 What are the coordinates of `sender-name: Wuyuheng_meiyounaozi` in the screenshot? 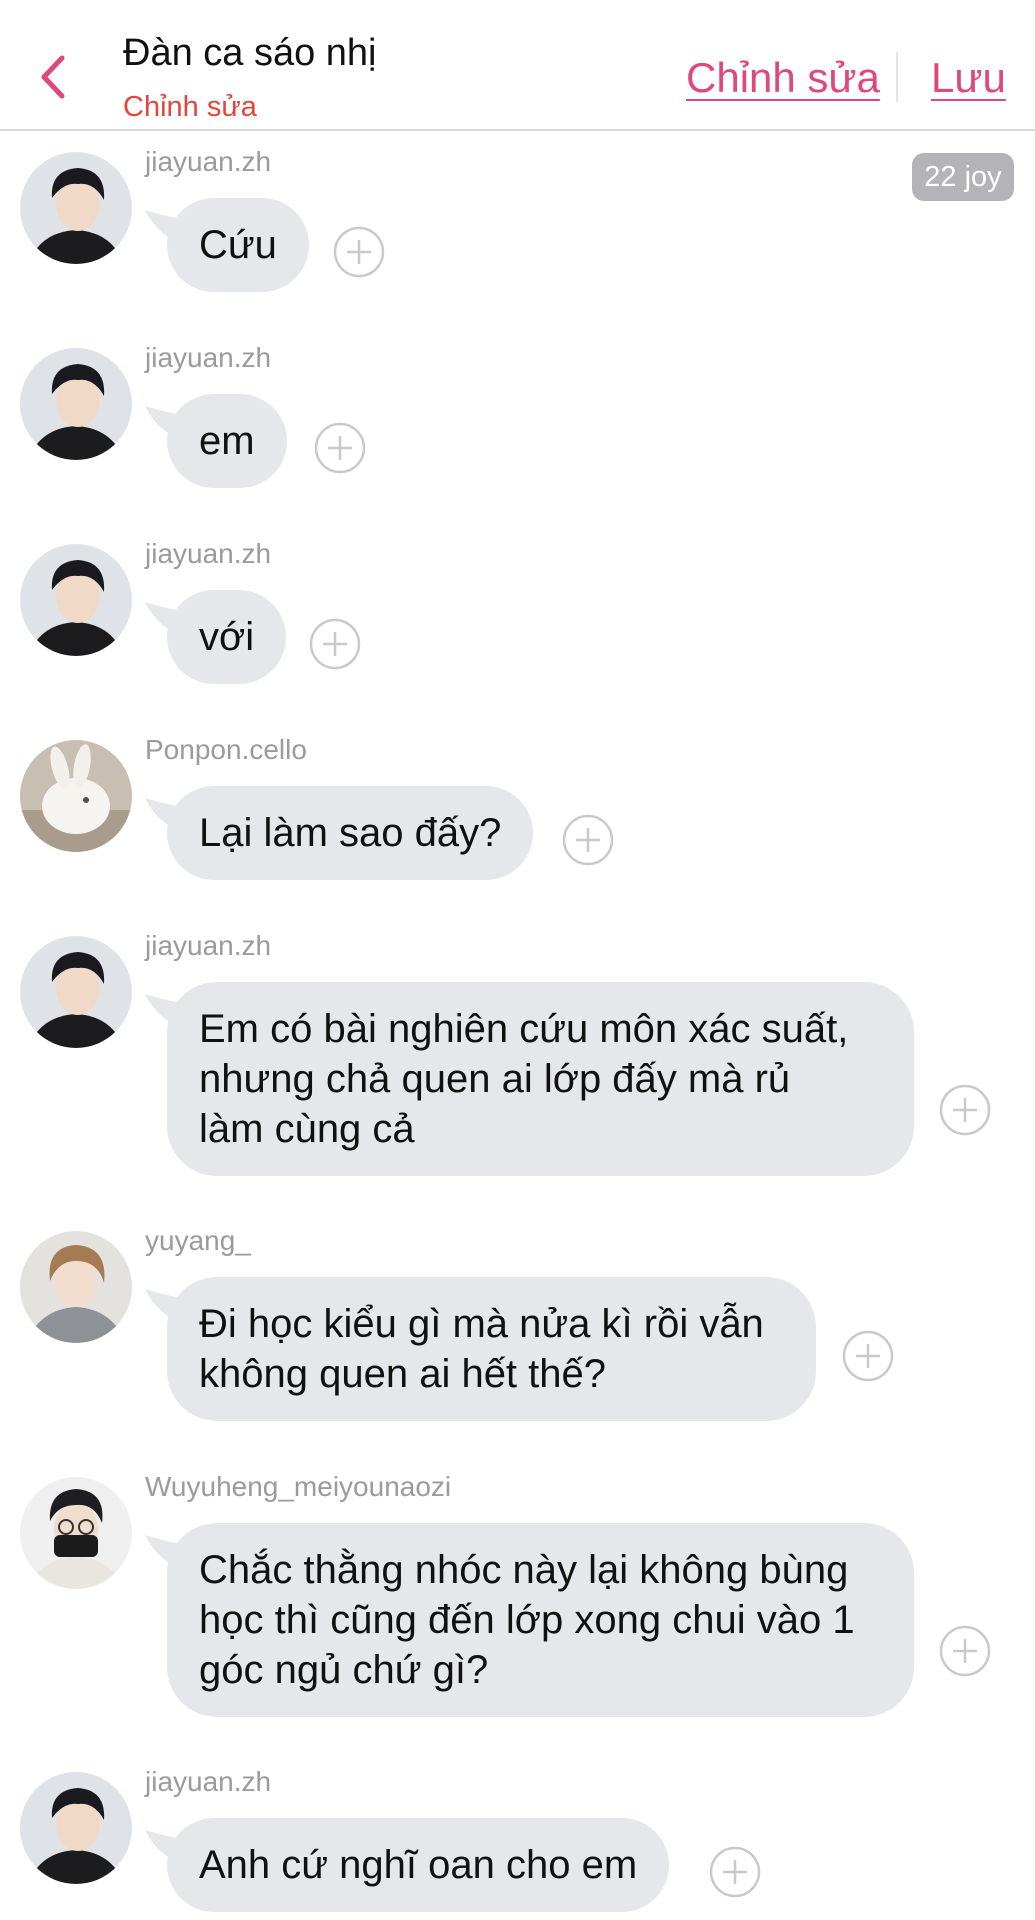 It's located at (298, 1486).